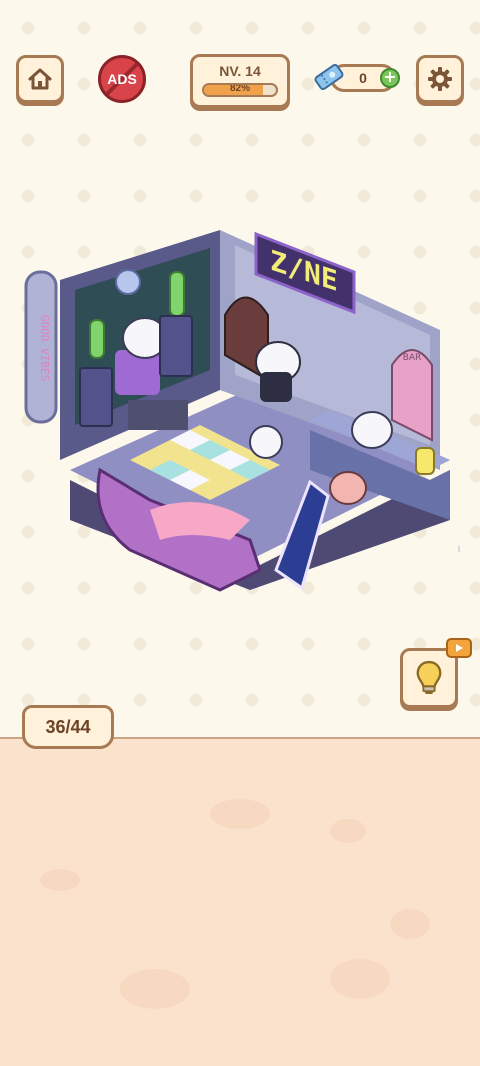 The width and height of the screenshot is (480, 1066). What do you see at coordinates (44, 348) in the screenshot?
I see `side-neon-sign: GOOD VIBES` at bounding box center [44, 348].